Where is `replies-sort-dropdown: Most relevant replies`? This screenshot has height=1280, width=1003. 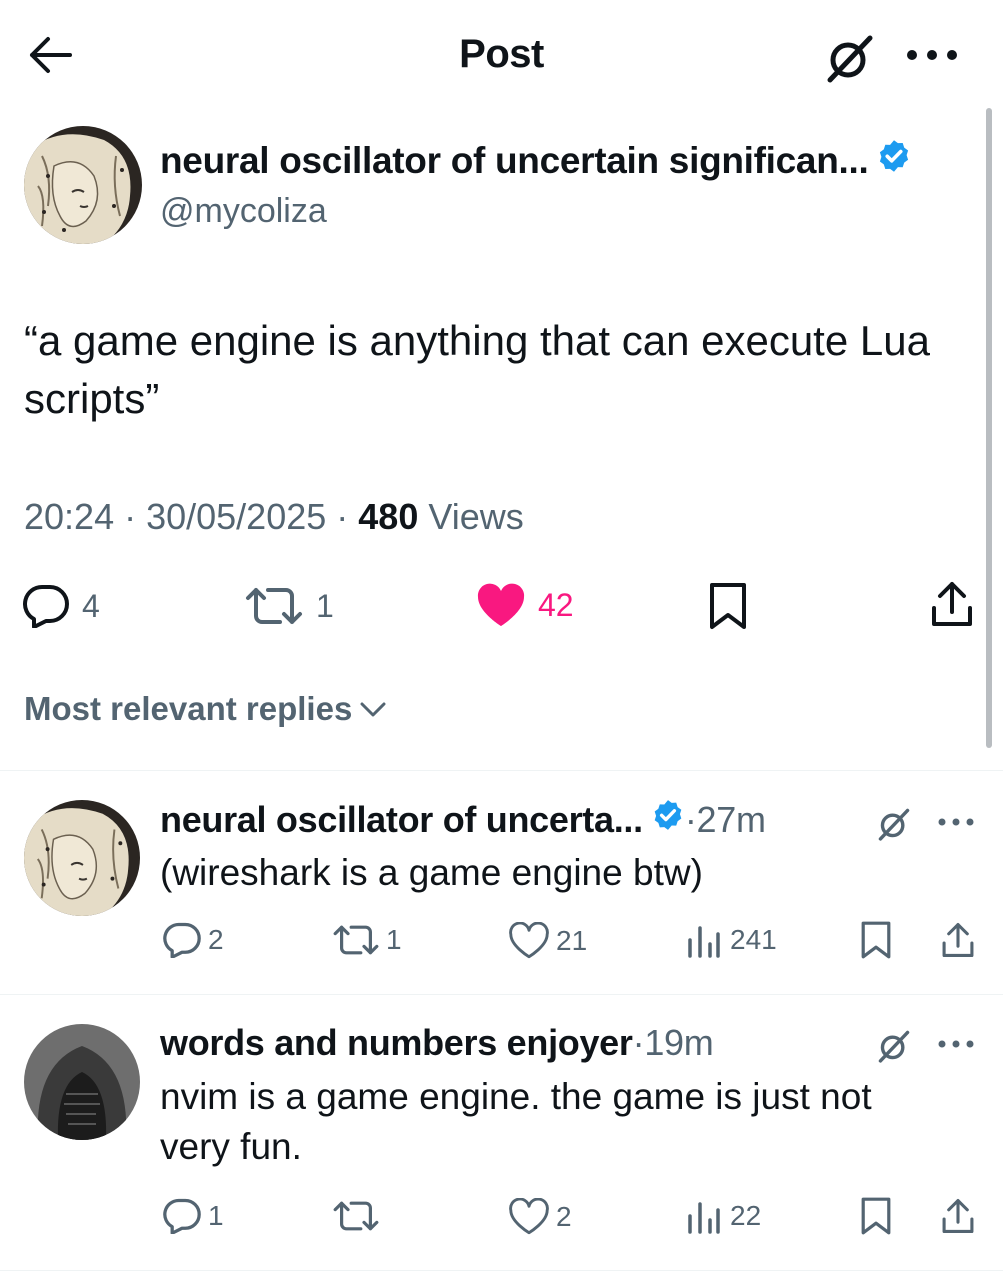
replies-sort-dropdown: Most relevant replies is located at coordinates (206, 709).